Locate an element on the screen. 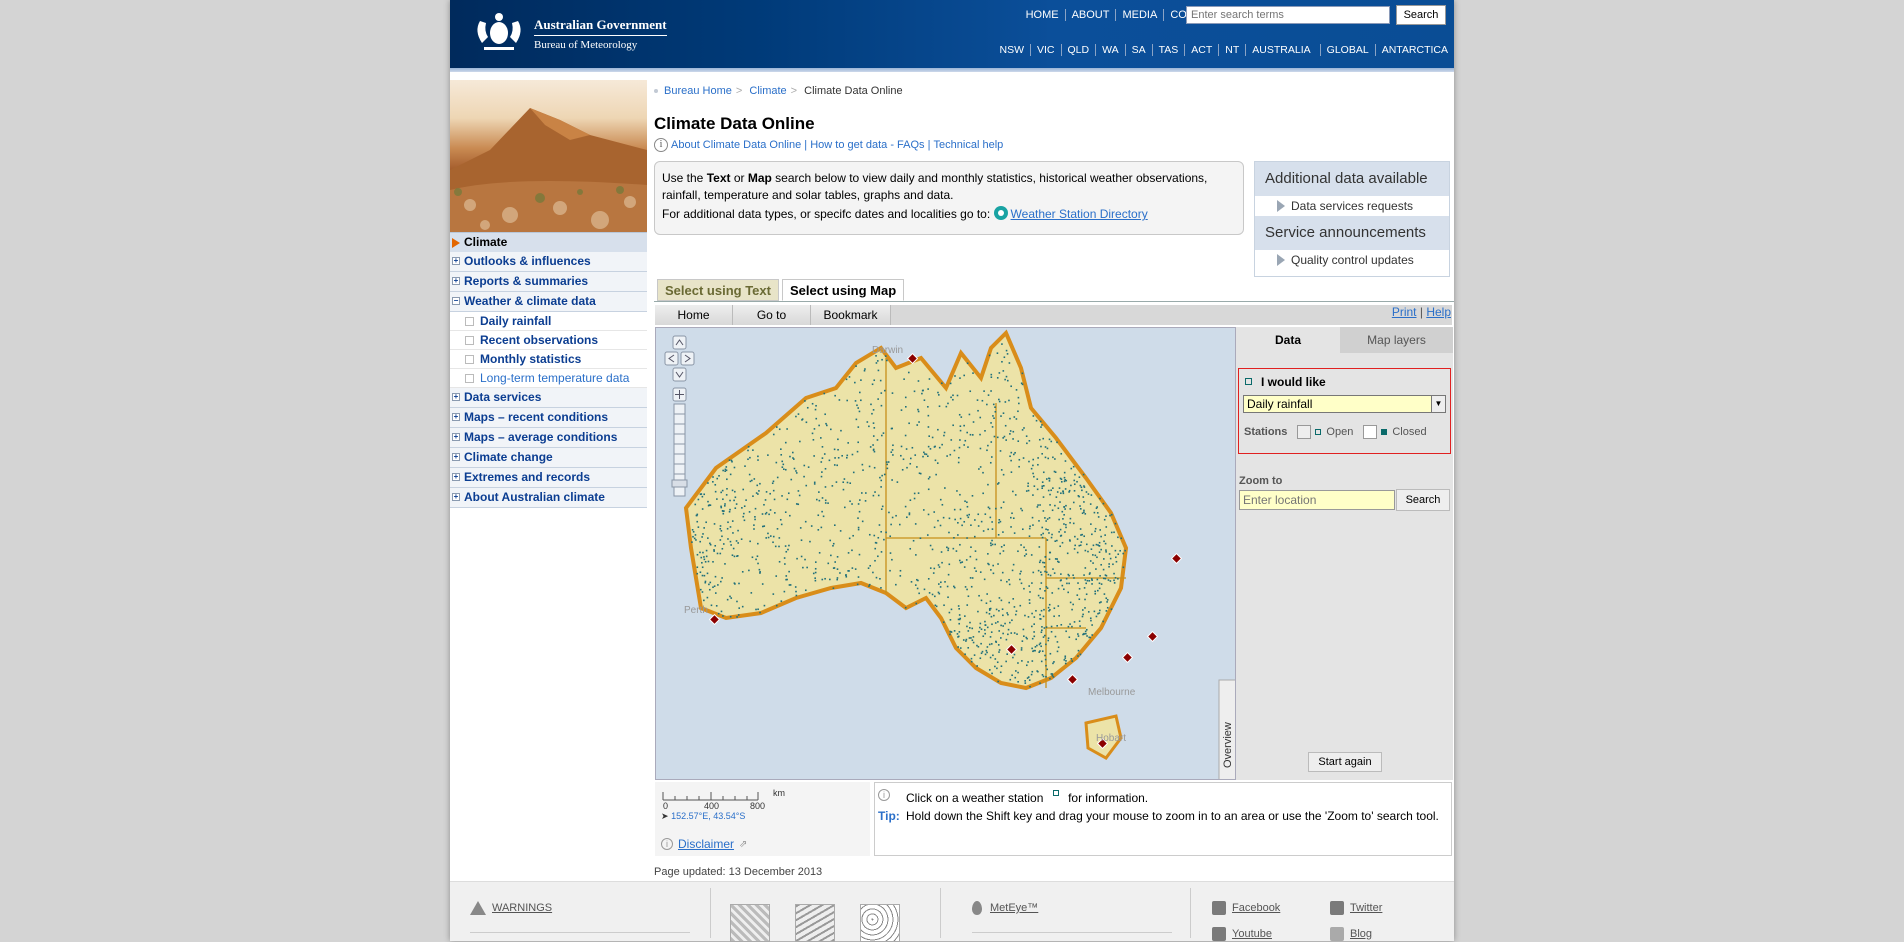 The height and width of the screenshot is (942, 1904). chevron-down-icon: ▼ is located at coordinates (1438, 404).